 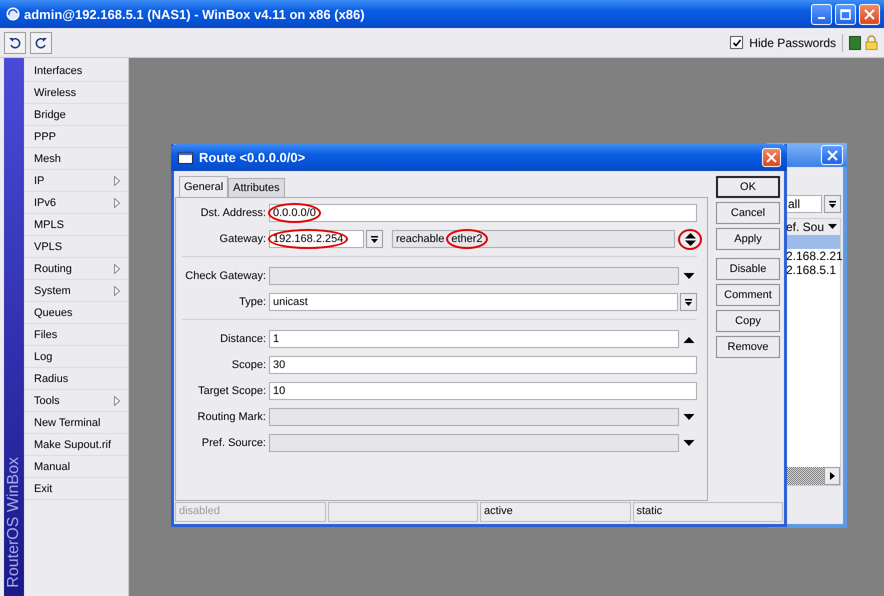 What do you see at coordinates (813, 270) in the screenshot?
I see `list-row: 2.168.5.1` at bounding box center [813, 270].